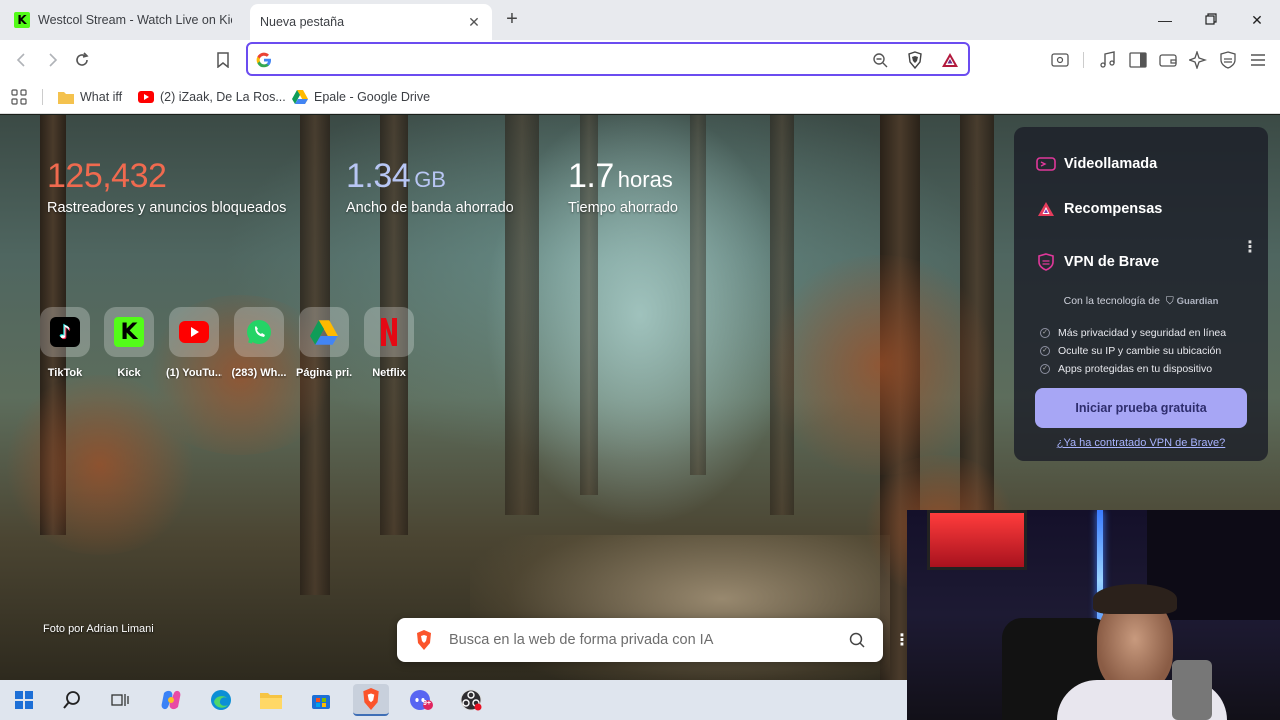 Image resolution: width=1280 pixels, height=720 pixels. What do you see at coordinates (977, 540) in the screenshot?
I see `webcam-monitor` at bounding box center [977, 540].